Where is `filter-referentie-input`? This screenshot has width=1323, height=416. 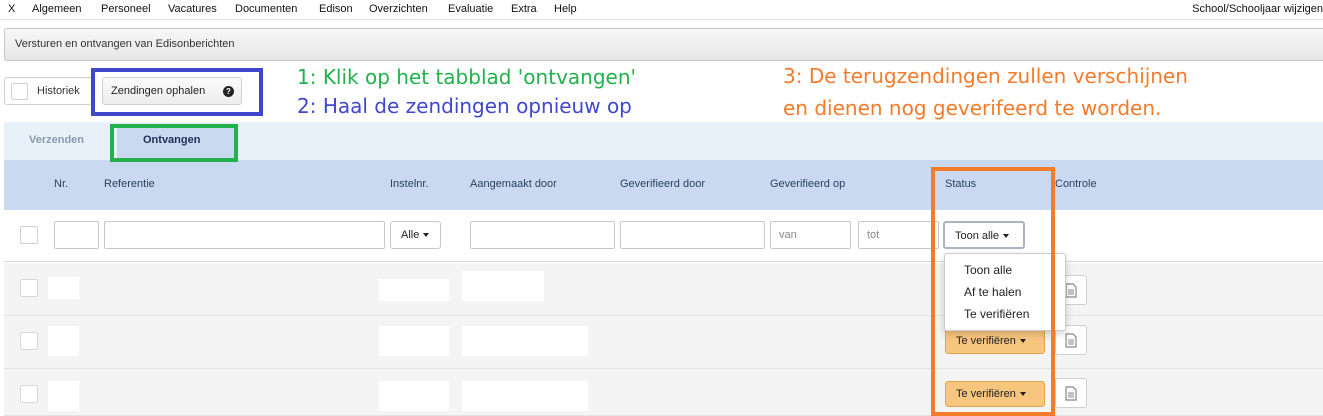
filter-referentie-input is located at coordinates (244, 235).